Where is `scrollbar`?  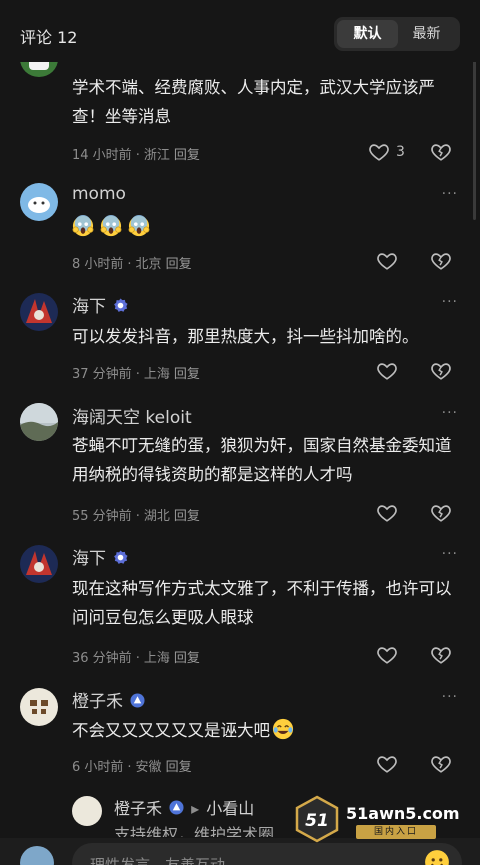
scrollbar is located at coordinates (474, 140).